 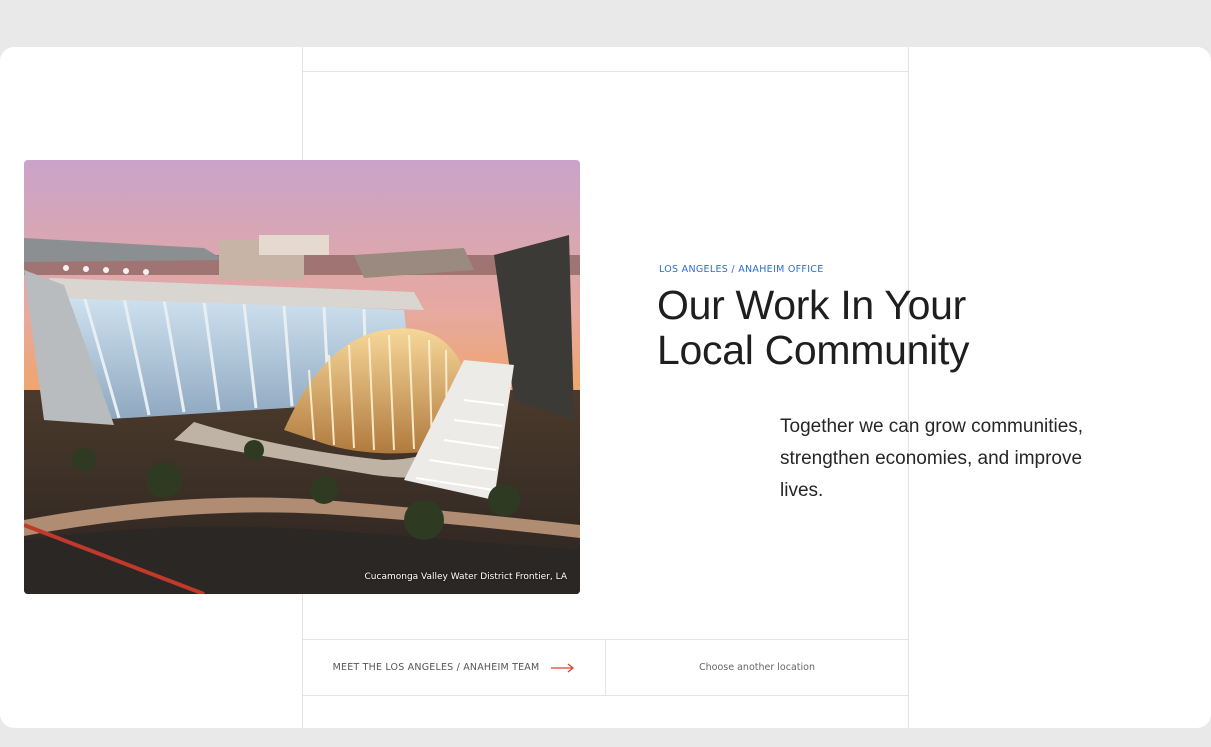 What do you see at coordinates (931, 458) in the screenshot?
I see `intro-line-2: strengthen economies, and improve` at bounding box center [931, 458].